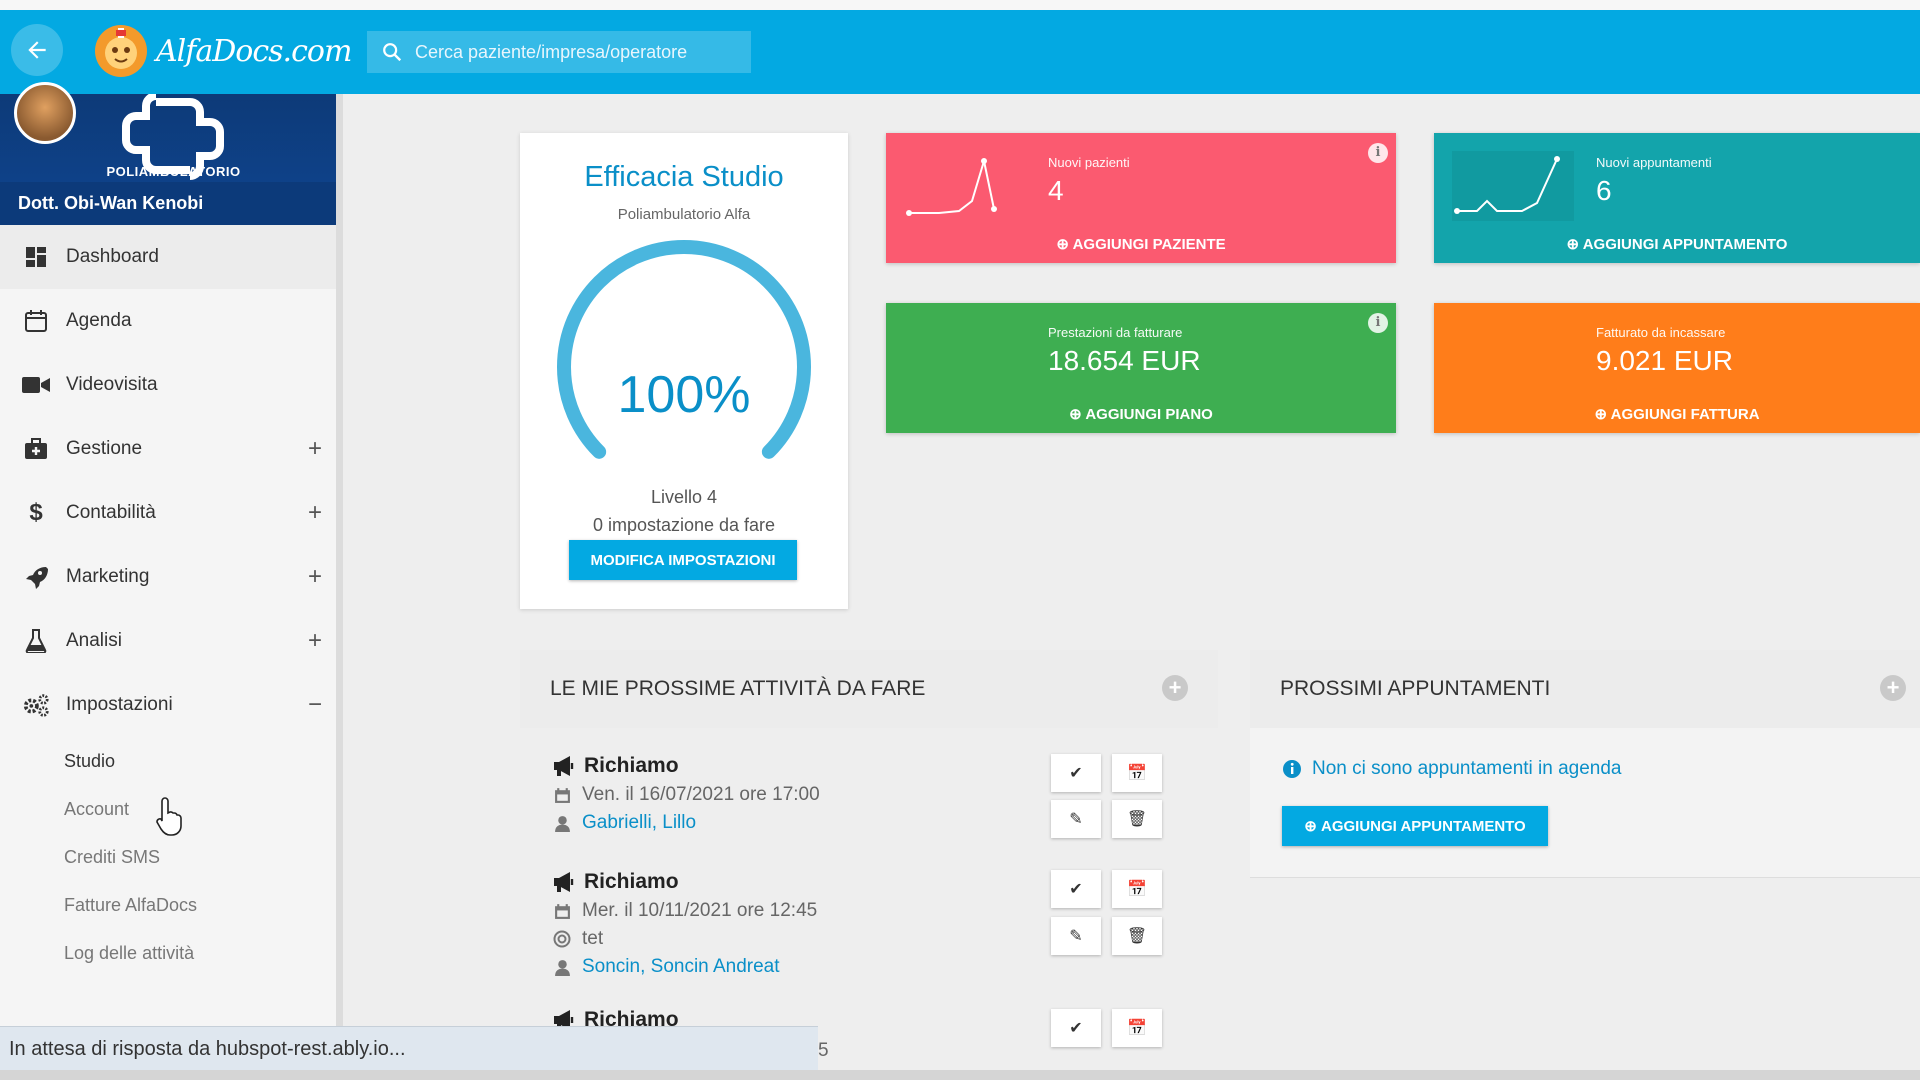 This screenshot has height=1080, width=1920. I want to click on lion-logo-icon, so click(121, 51).